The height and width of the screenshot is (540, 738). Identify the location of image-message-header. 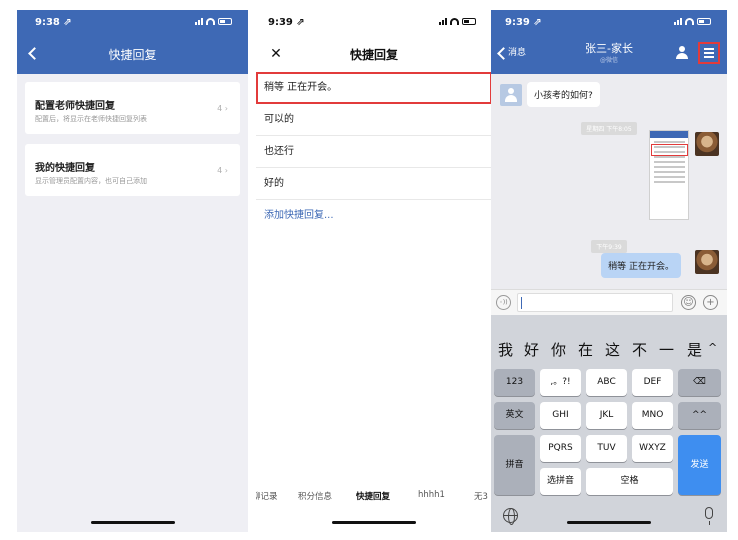
(669, 134).